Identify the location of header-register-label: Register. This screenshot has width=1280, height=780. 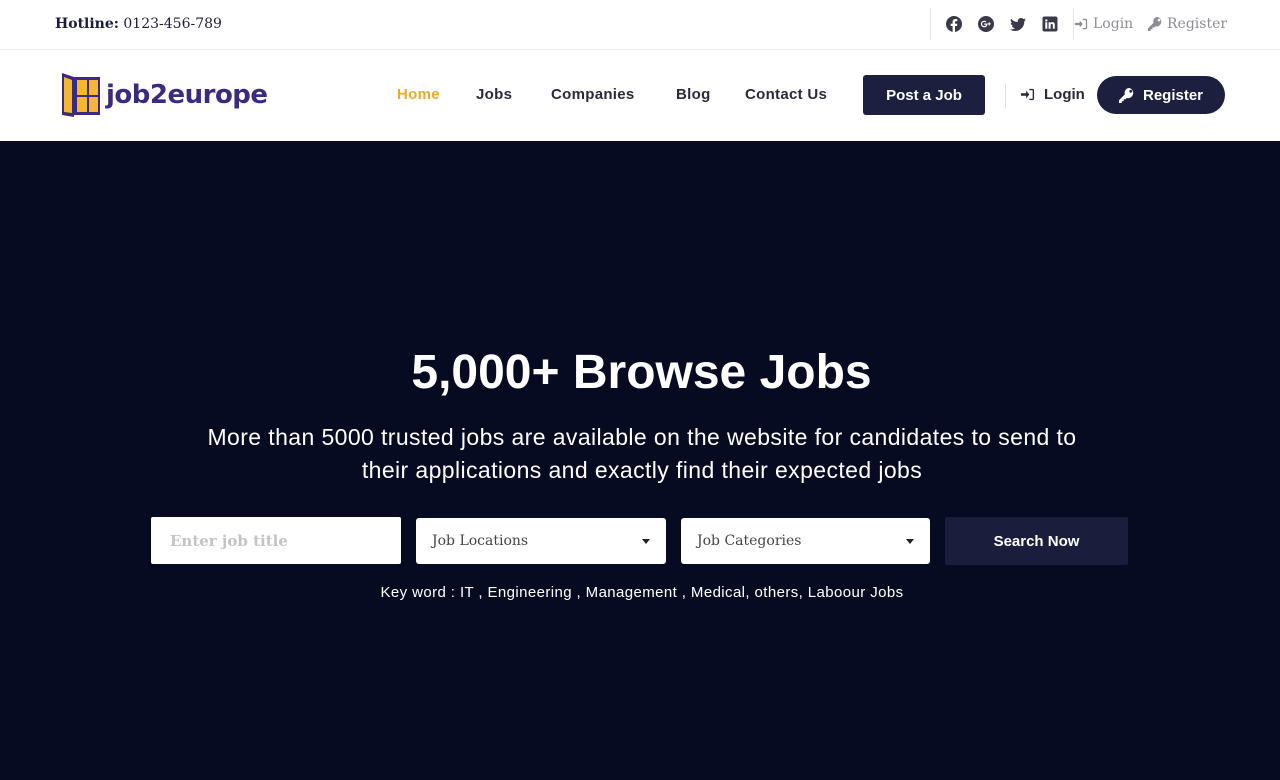
(1173, 95).